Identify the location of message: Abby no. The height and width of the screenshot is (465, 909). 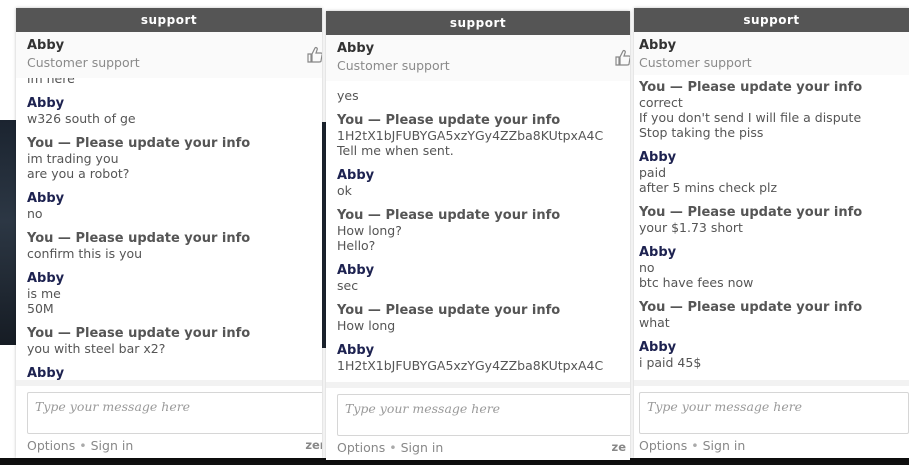
(169, 206).